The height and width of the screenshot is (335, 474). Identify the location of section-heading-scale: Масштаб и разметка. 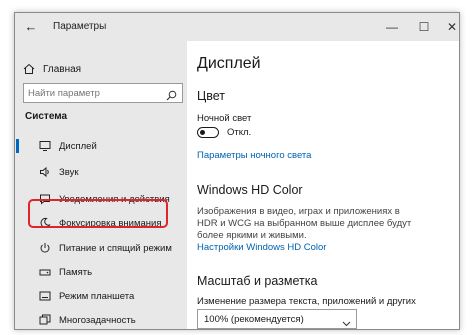
(257, 281).